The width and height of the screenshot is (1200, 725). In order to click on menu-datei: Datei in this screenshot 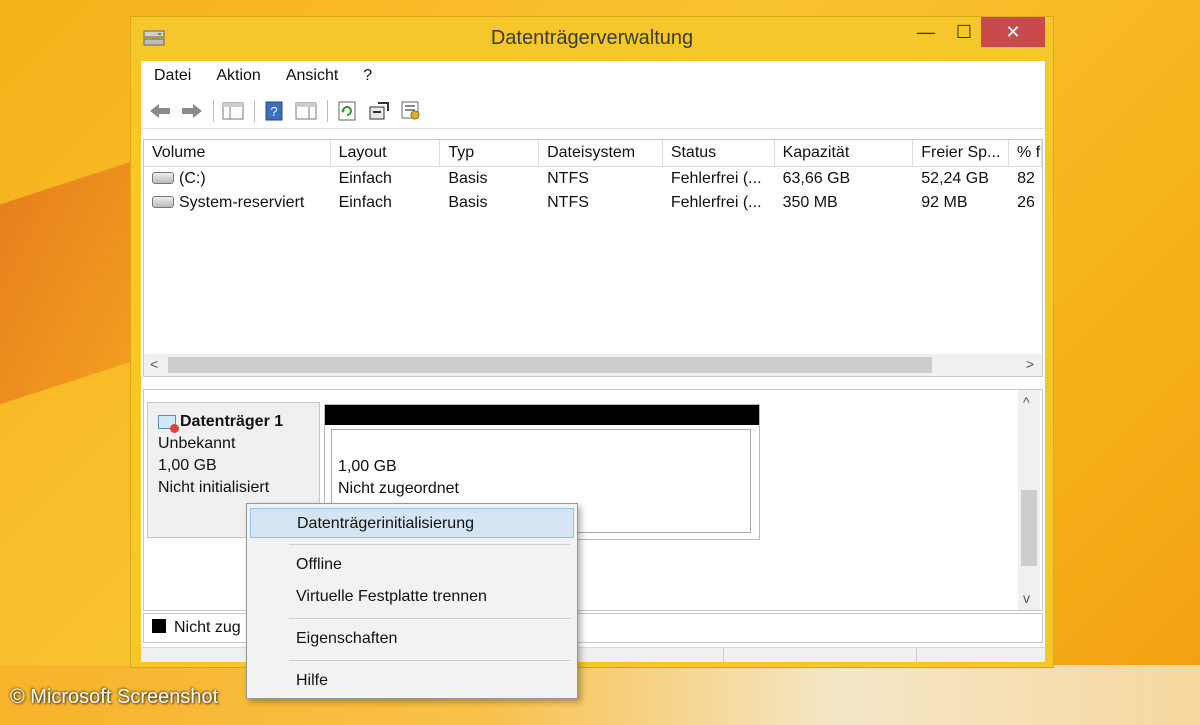, I will do `click(172, 76)`.